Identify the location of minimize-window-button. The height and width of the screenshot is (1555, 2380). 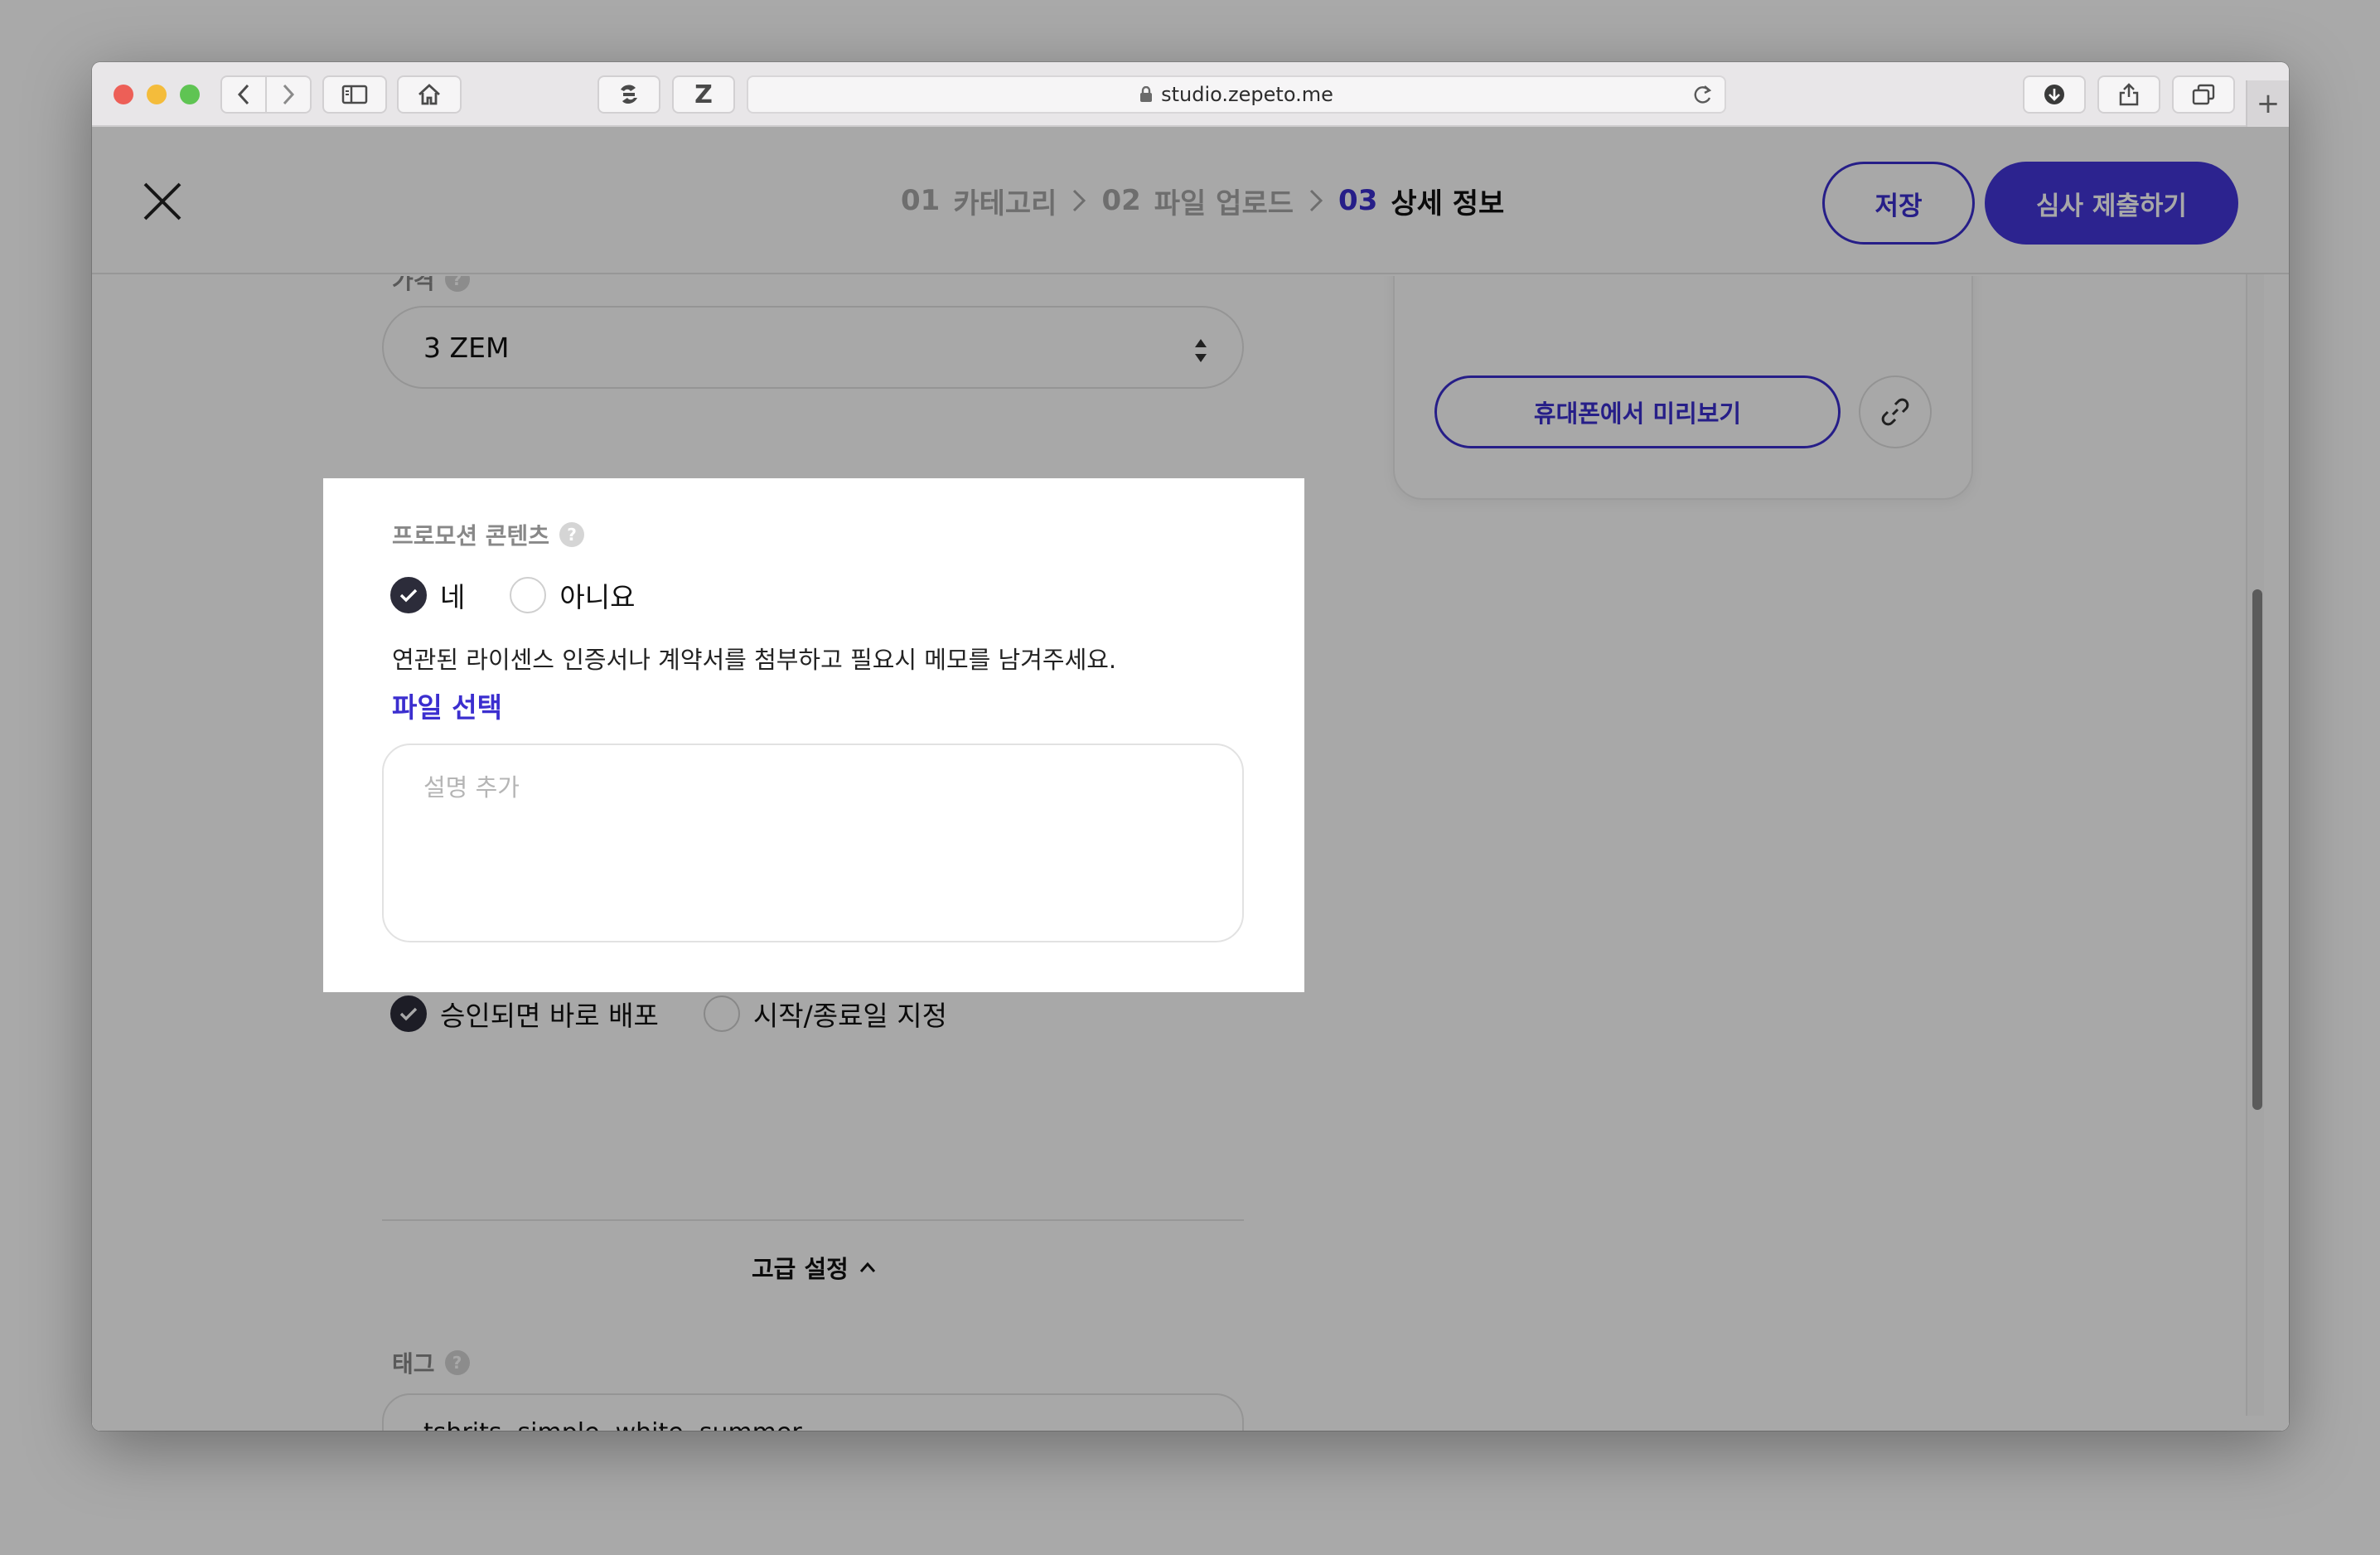
(157, 94).